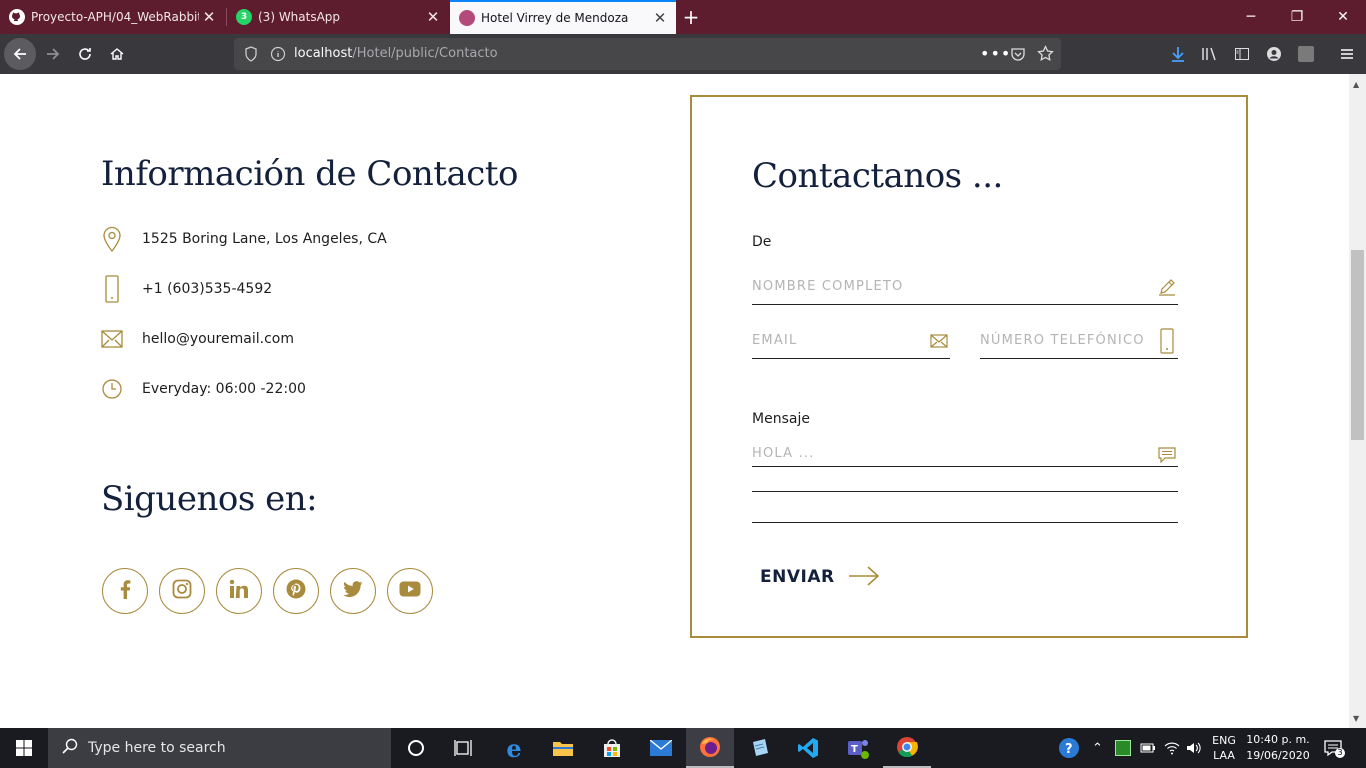 Image resolution: width=1366 pixels, height=768 pixels. I want to click on language-indicator: ENG LAA, so click(1224, 748).